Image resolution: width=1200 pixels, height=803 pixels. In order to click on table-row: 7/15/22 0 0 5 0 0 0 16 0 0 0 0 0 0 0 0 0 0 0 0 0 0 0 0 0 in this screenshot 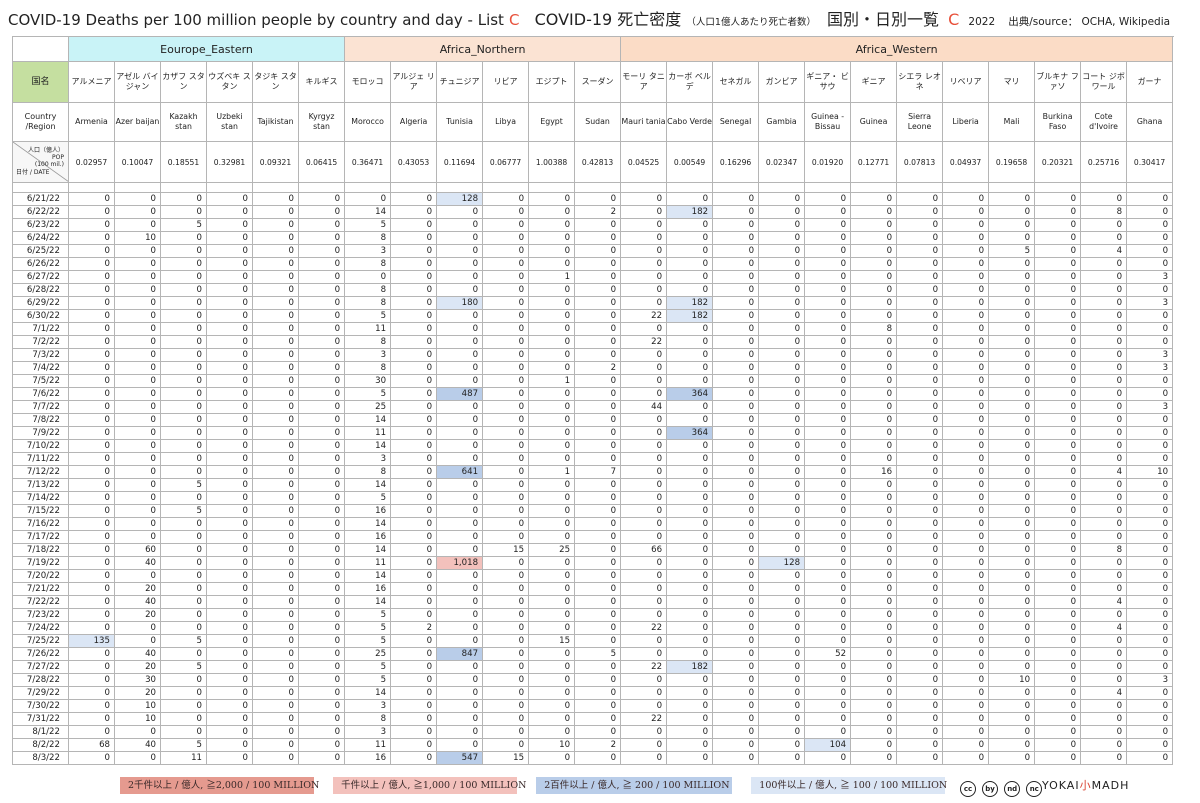, I will do `click(593, 511)`.